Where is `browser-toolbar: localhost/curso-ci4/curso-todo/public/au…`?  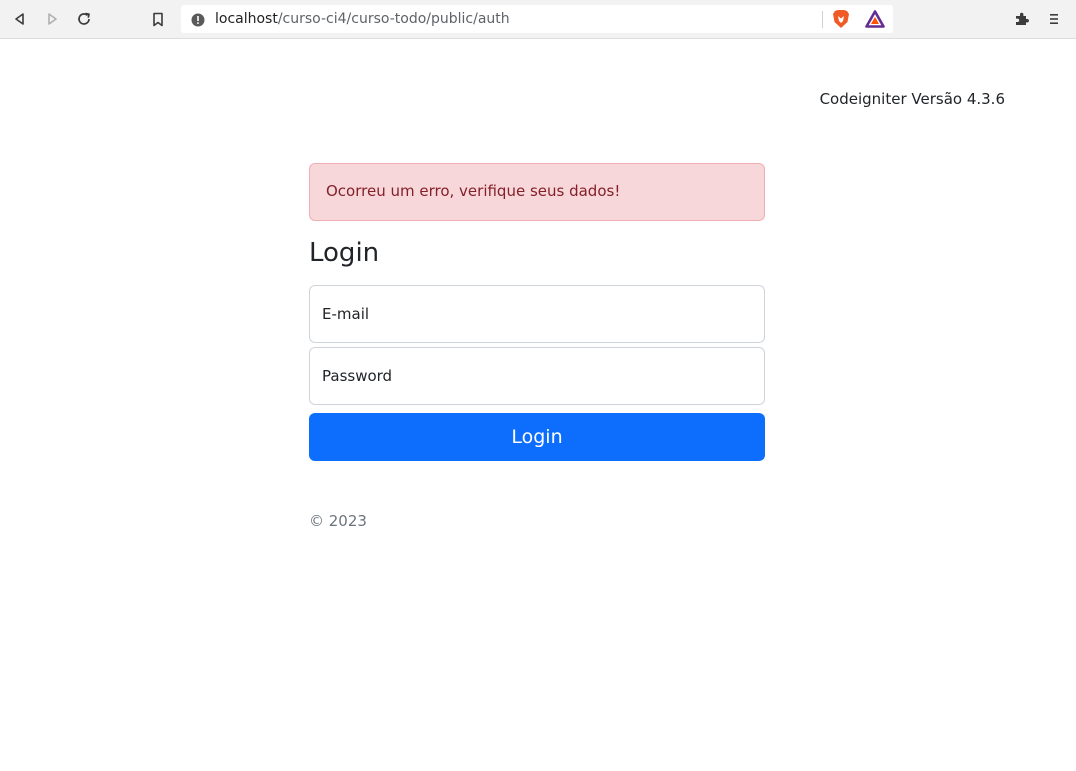 browser-toolbar: localhost/curso-ci4/curso-todo/public/au… is located at coordinates (538, 19).